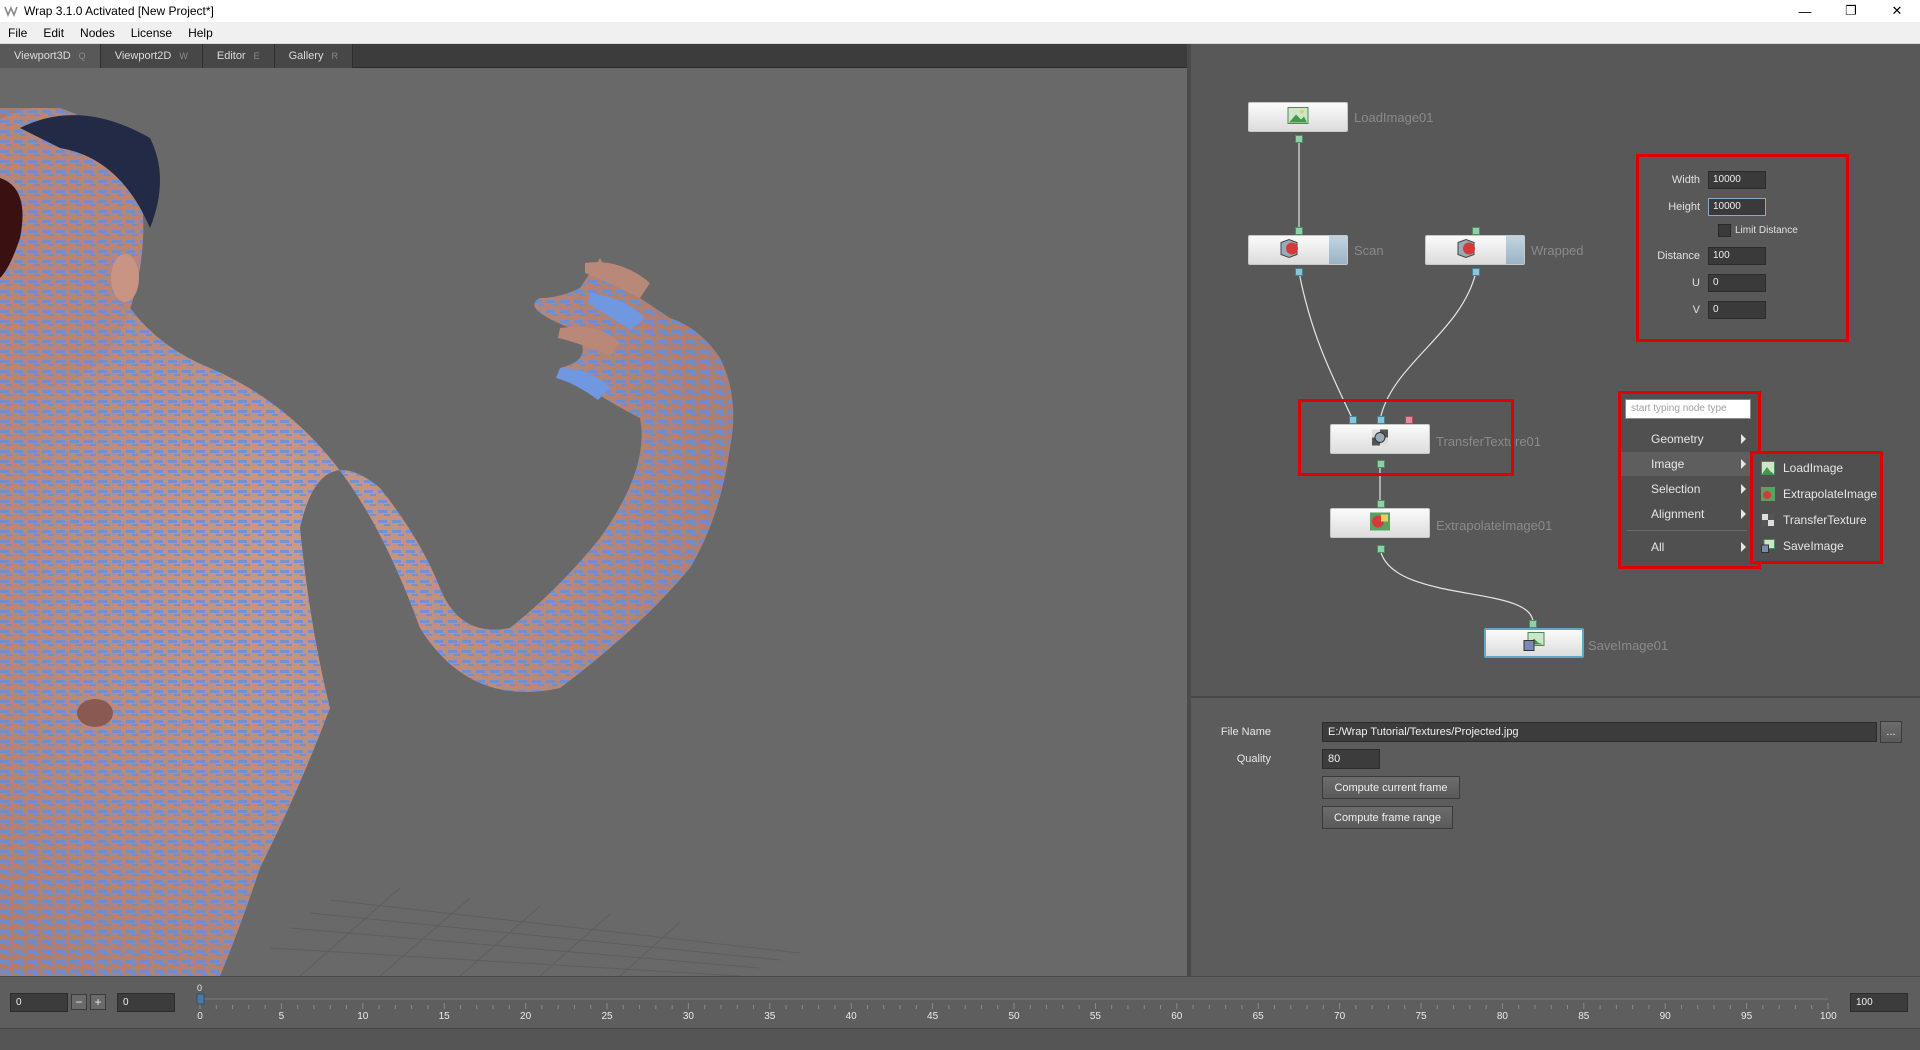 This screenshot has width=1920, height=1050. I want to click on node-label-wrapped: Wrapped, so click(1557, 250).